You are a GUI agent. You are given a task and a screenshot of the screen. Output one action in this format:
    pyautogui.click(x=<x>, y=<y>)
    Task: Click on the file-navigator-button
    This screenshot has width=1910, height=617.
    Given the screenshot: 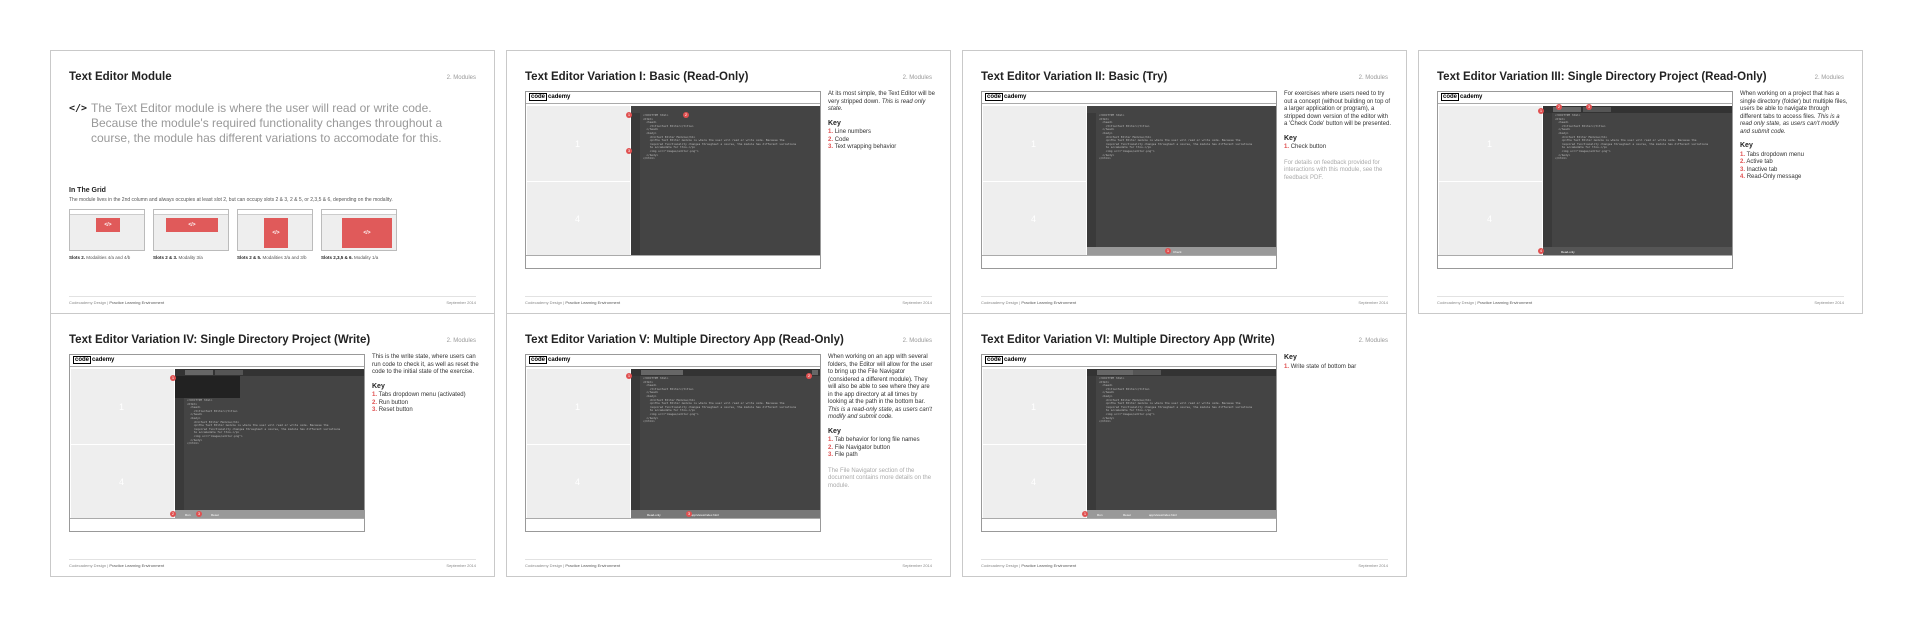 What is the action you would take?
    pyautogui.click(x=815, y=372)
    